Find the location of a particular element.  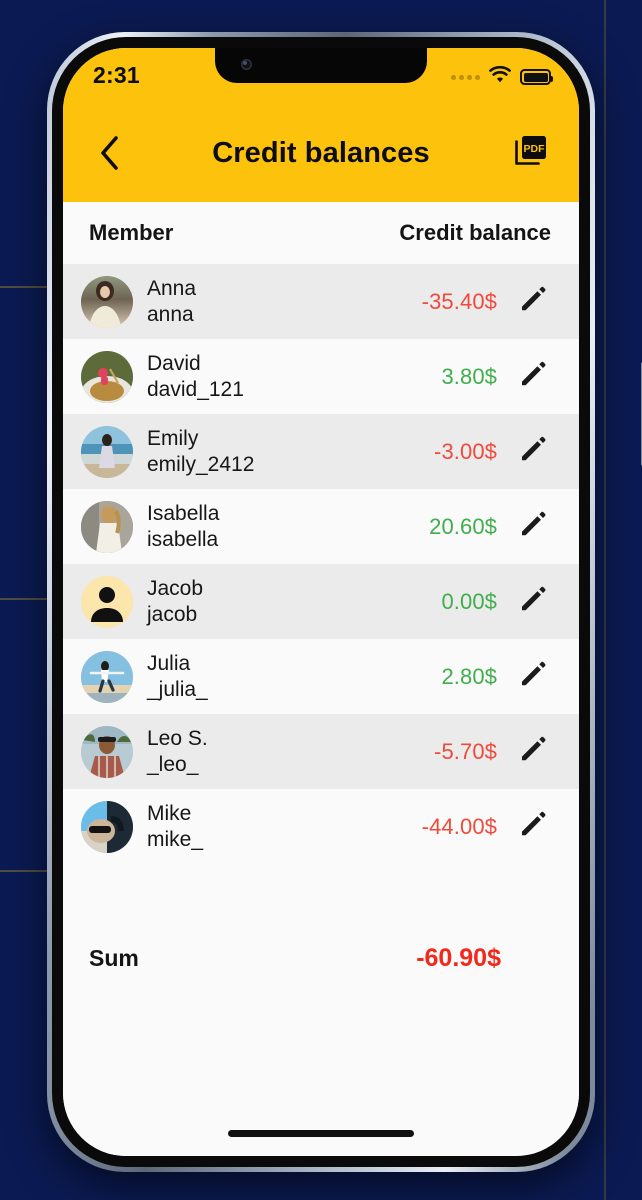

chevron-left-icon is located at coordinates (109, 153).